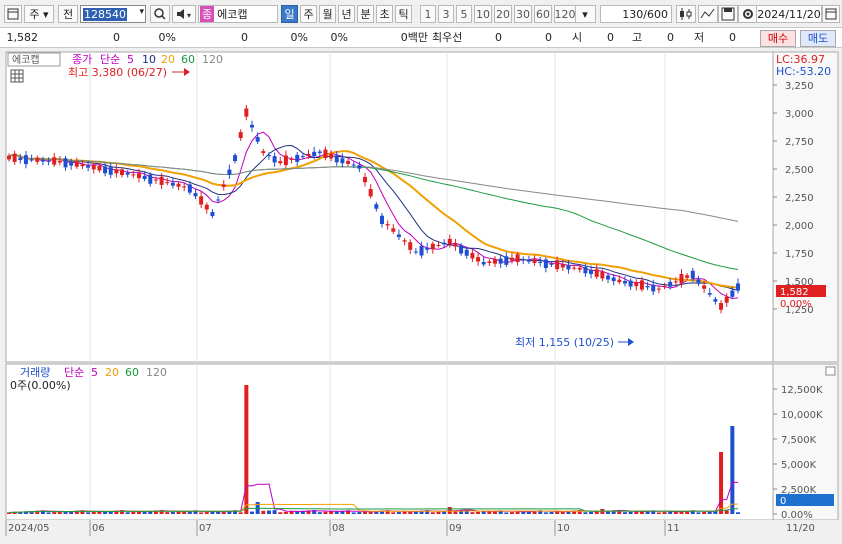 Image resolution: width=842 pixels, height=544 pixels. I want to click on high-note: 최고 3,380 (06/27), so click(117, 72).